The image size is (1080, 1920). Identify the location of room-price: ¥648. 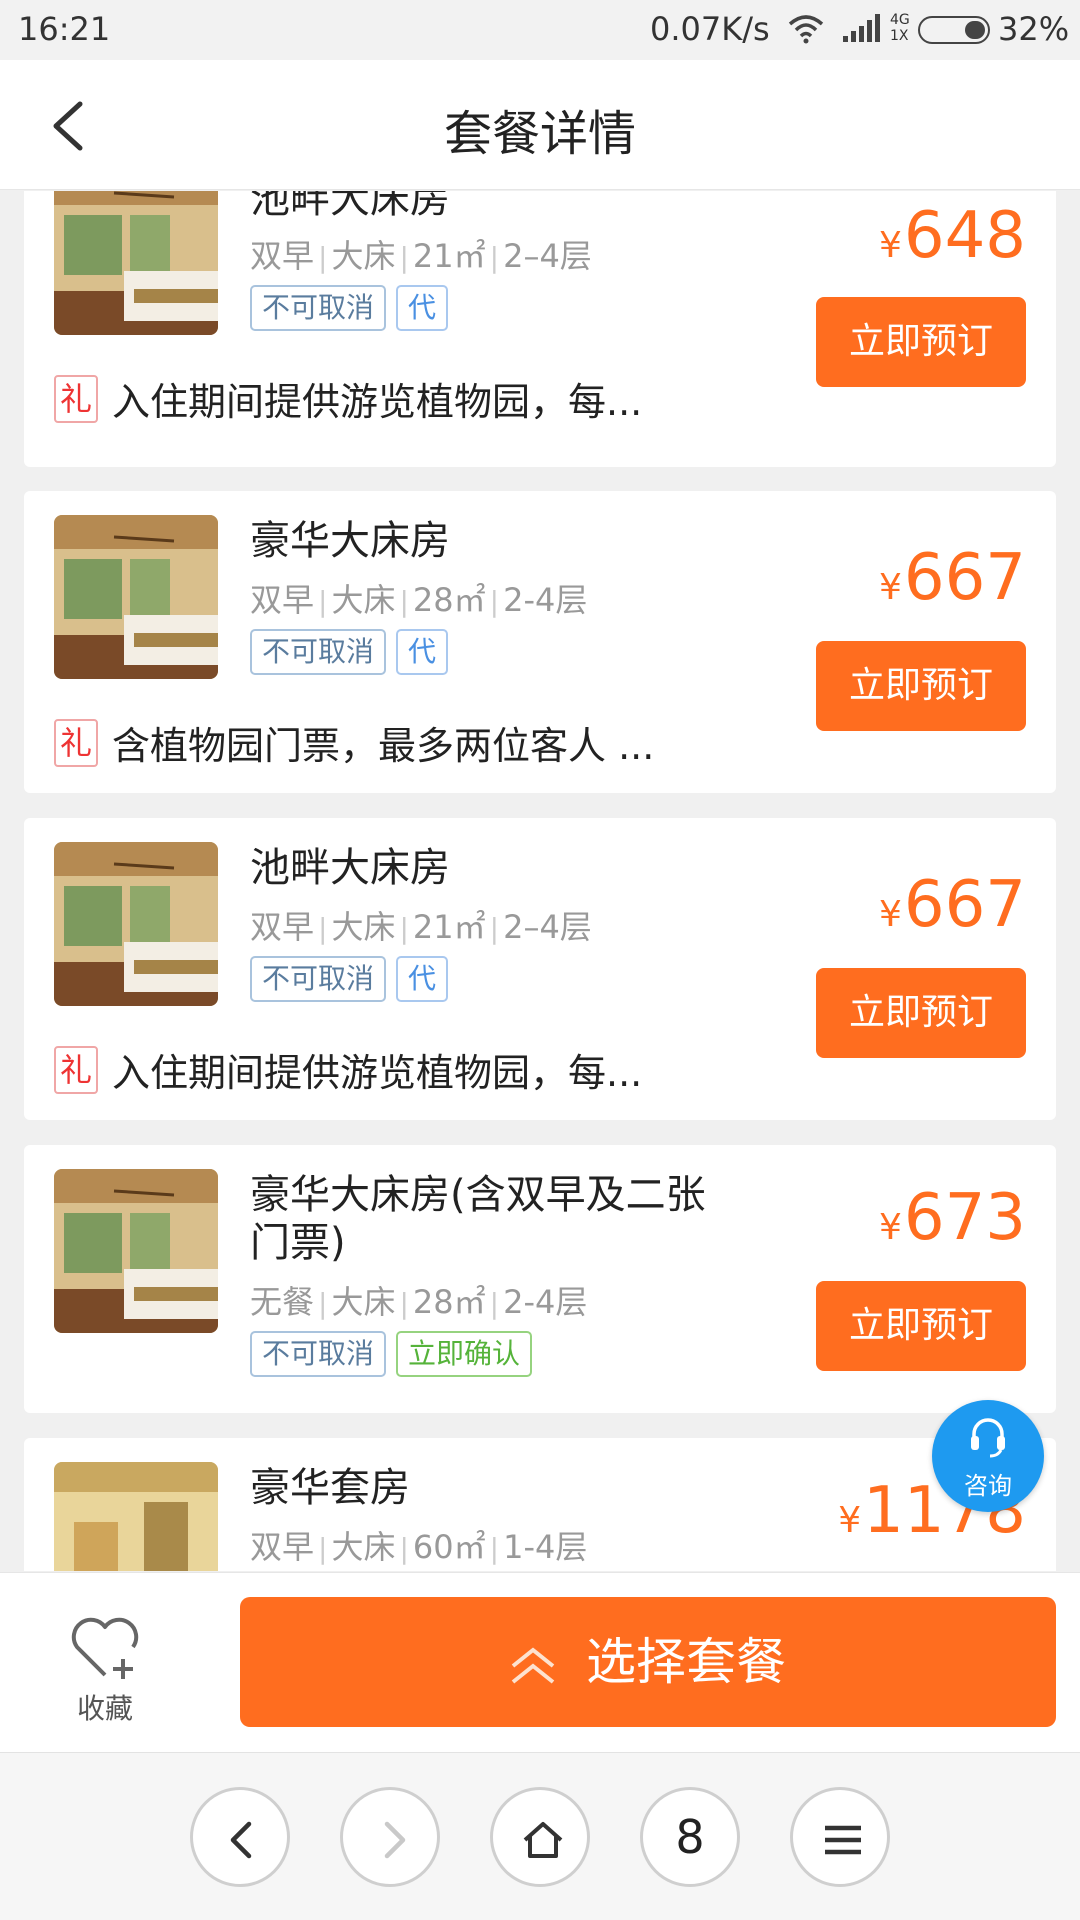
(952, 236).